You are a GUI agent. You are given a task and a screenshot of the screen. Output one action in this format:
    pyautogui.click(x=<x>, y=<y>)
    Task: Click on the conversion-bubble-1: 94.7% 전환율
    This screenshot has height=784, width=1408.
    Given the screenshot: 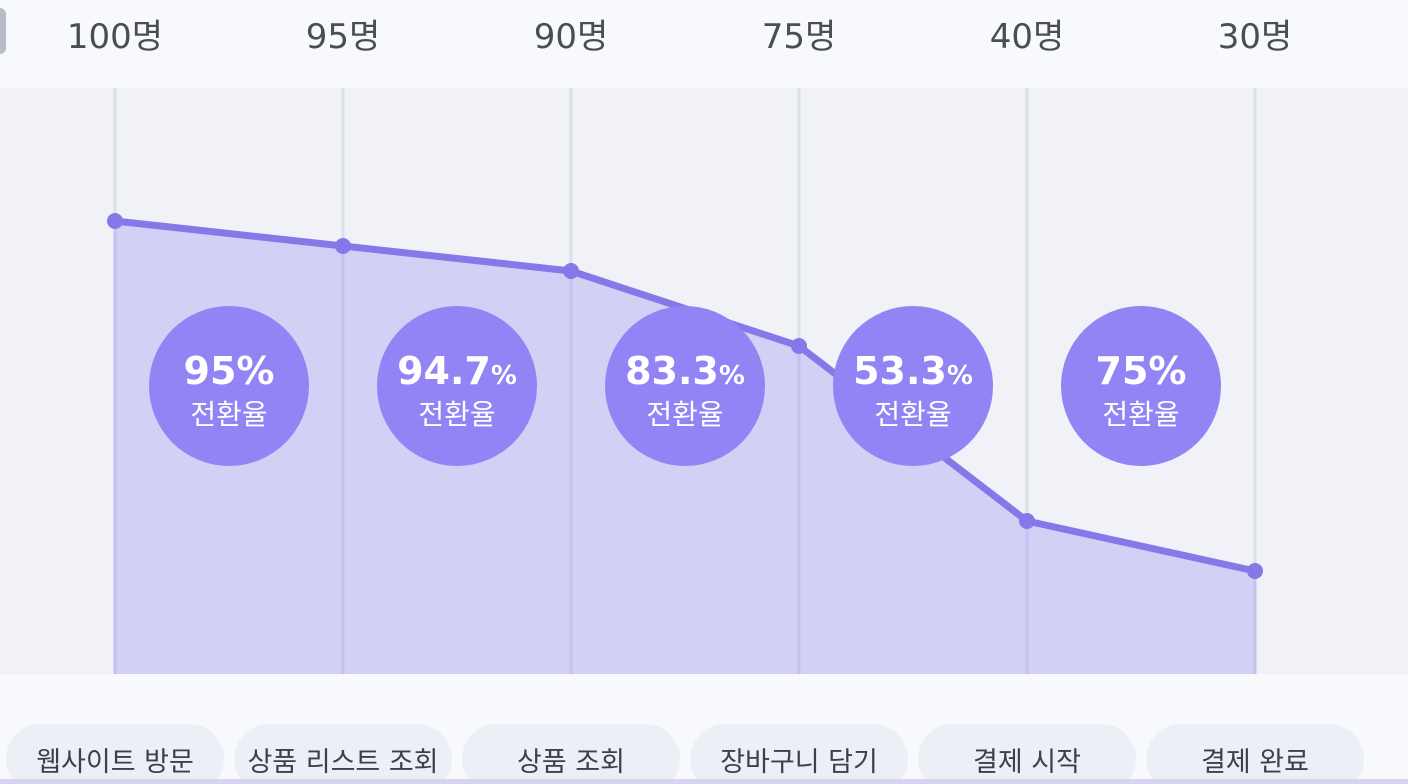 What is the action you would take?
    pyautogui.click(x=457, y=386)
    